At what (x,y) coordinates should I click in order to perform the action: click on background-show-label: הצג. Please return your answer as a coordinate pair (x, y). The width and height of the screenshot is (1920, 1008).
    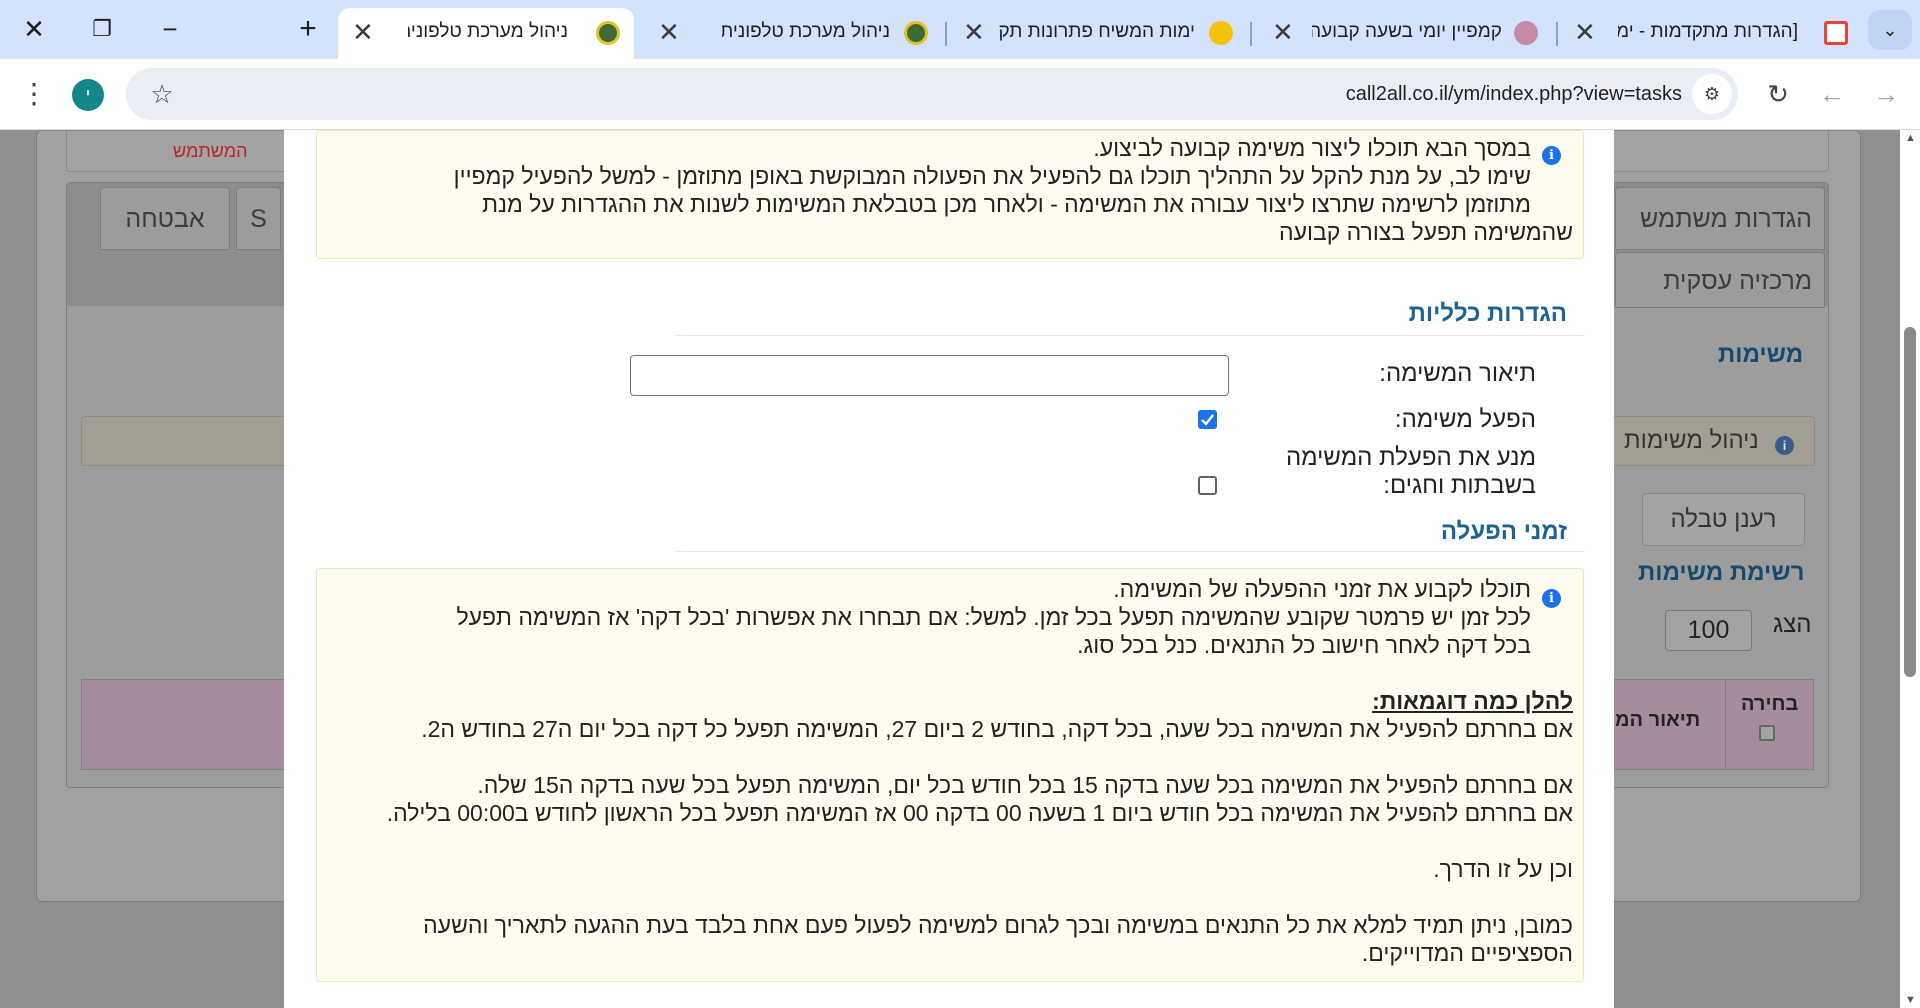
    Looking at the image, I should click on (1792, 624).